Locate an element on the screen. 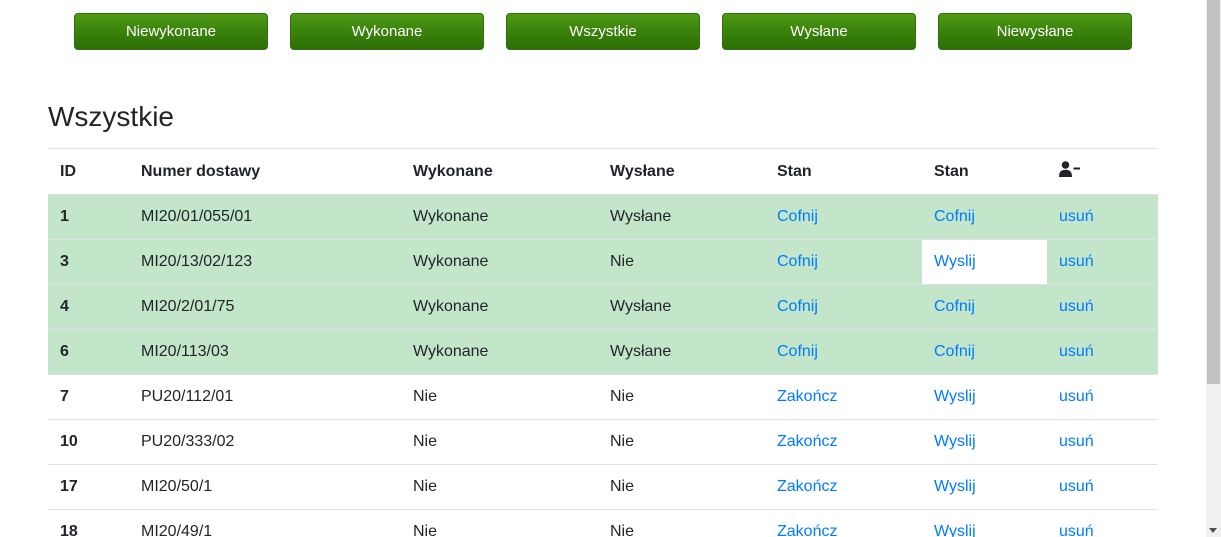 This screenshot has height=537, width=1221. table-row: 17 MI20/50/1 Nie Nie Zakończ Wyslij usuń is located at coordinates (603, 487).